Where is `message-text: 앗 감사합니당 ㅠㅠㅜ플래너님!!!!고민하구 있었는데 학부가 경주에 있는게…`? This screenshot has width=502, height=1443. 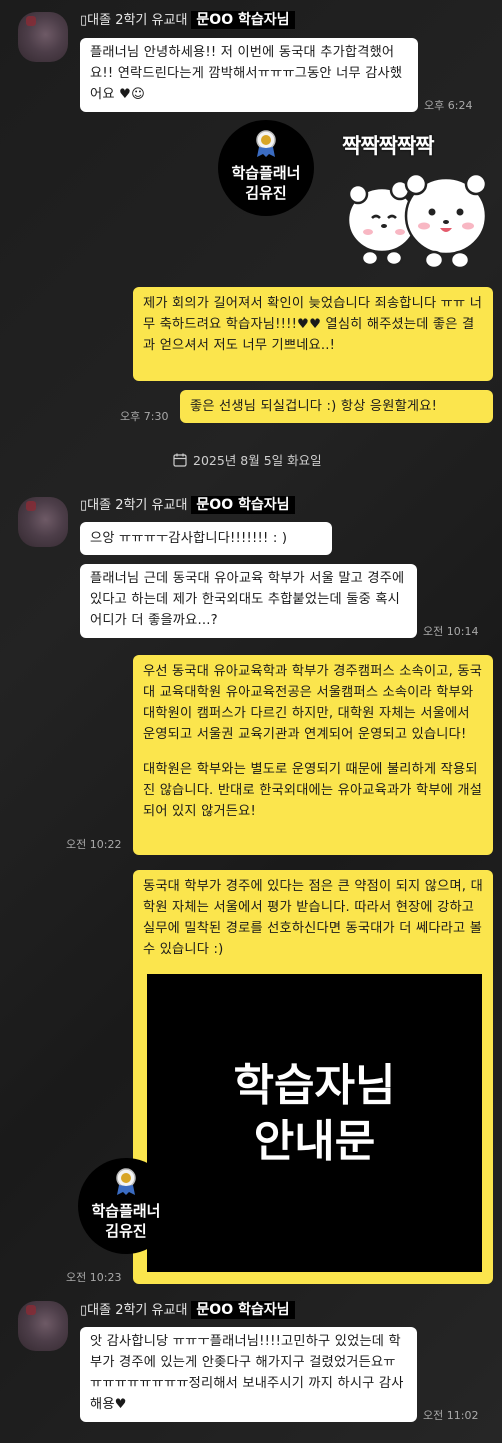 message-text: 앗 감사합니당 ㅠㅠㅜ플래너님!!!!고민하구 있었는데 학부가 경주에 있는게… is located at coordinates (247, 1373).